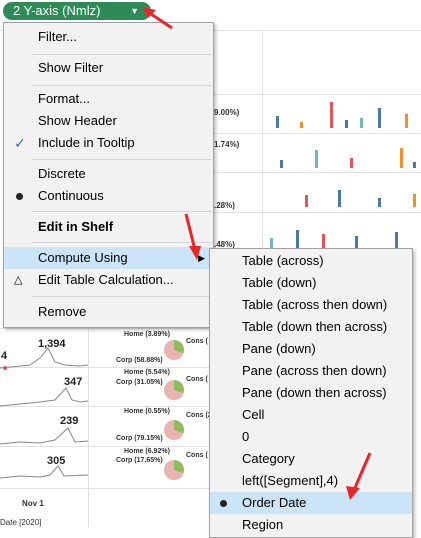  What do you see at coordinates (311, 283) in the screenshot?
I see `submenu-item-table-down: Table (down)` at bounding box center [311, 283].